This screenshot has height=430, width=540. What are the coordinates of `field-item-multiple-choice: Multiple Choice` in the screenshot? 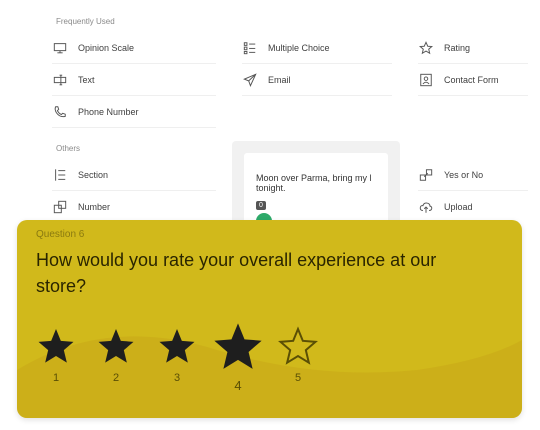 It's located at (317, 48).